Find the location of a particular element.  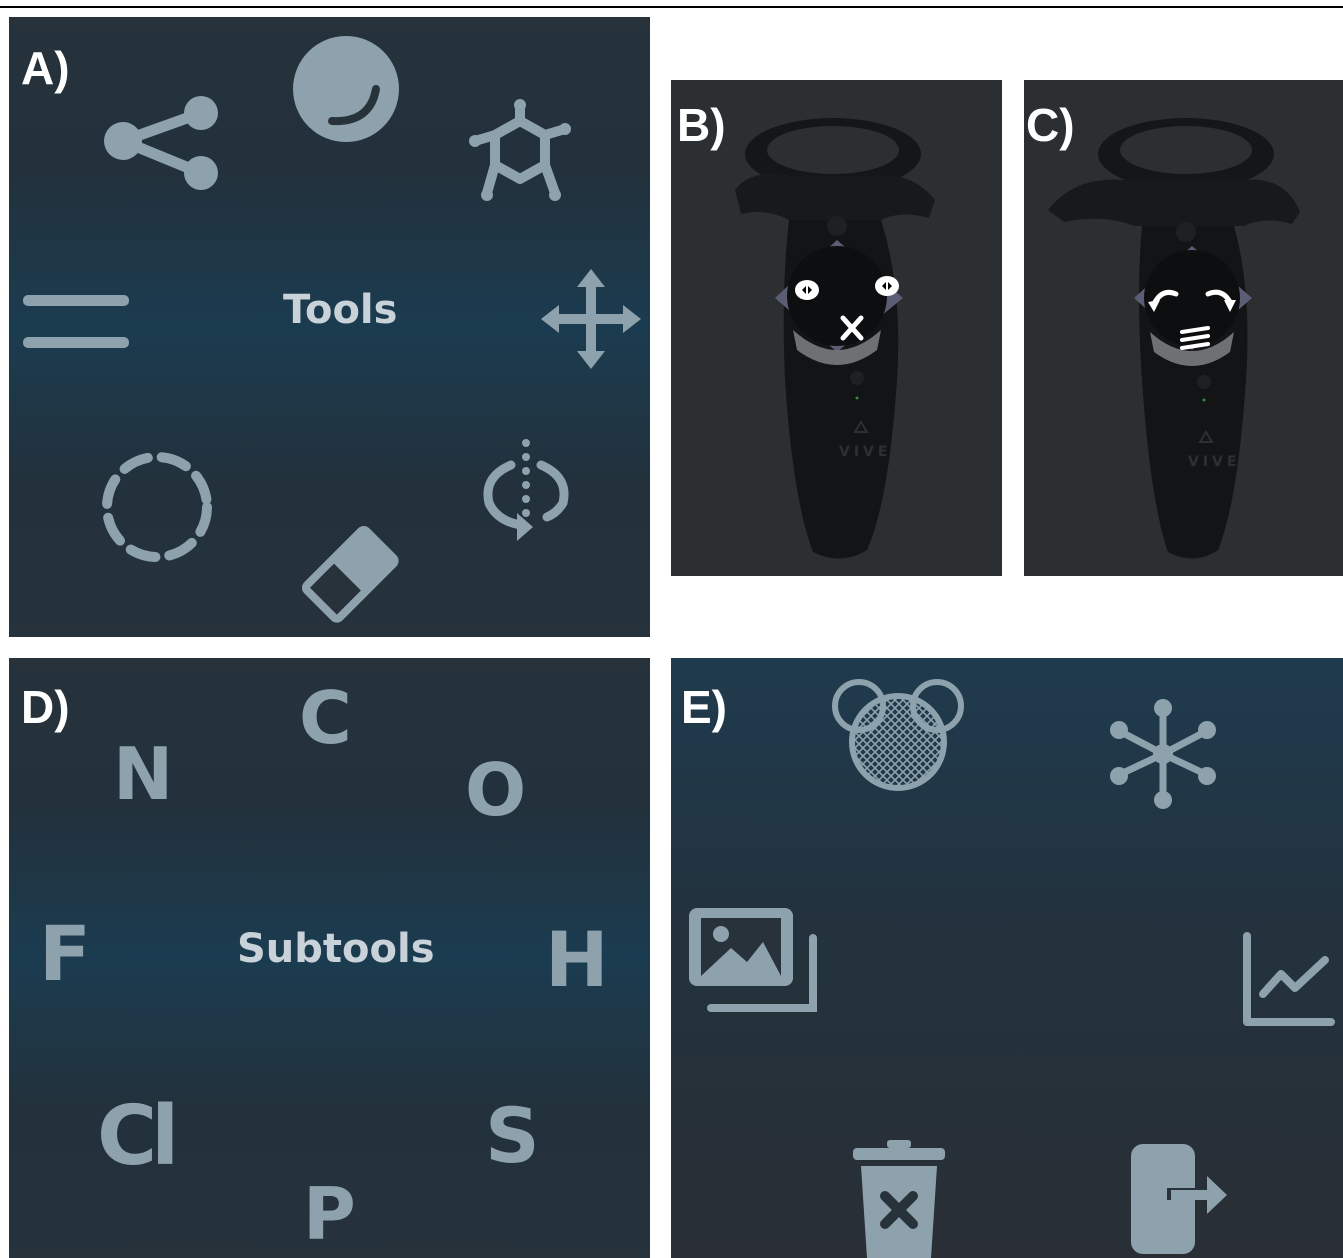

mesh-surface-icon is located at coordinates (898, 735).